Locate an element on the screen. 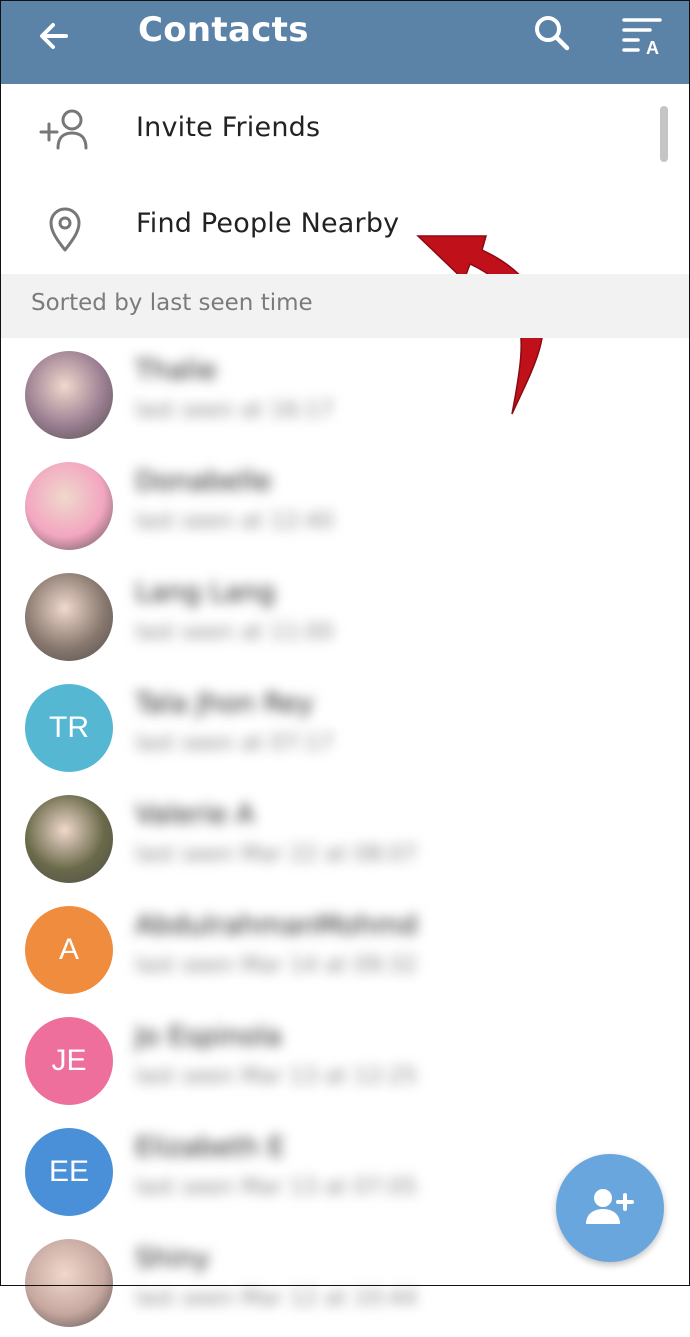 This screenshot has height=1337, width=690. location-pin-icon is located at coordinates (65, 229).